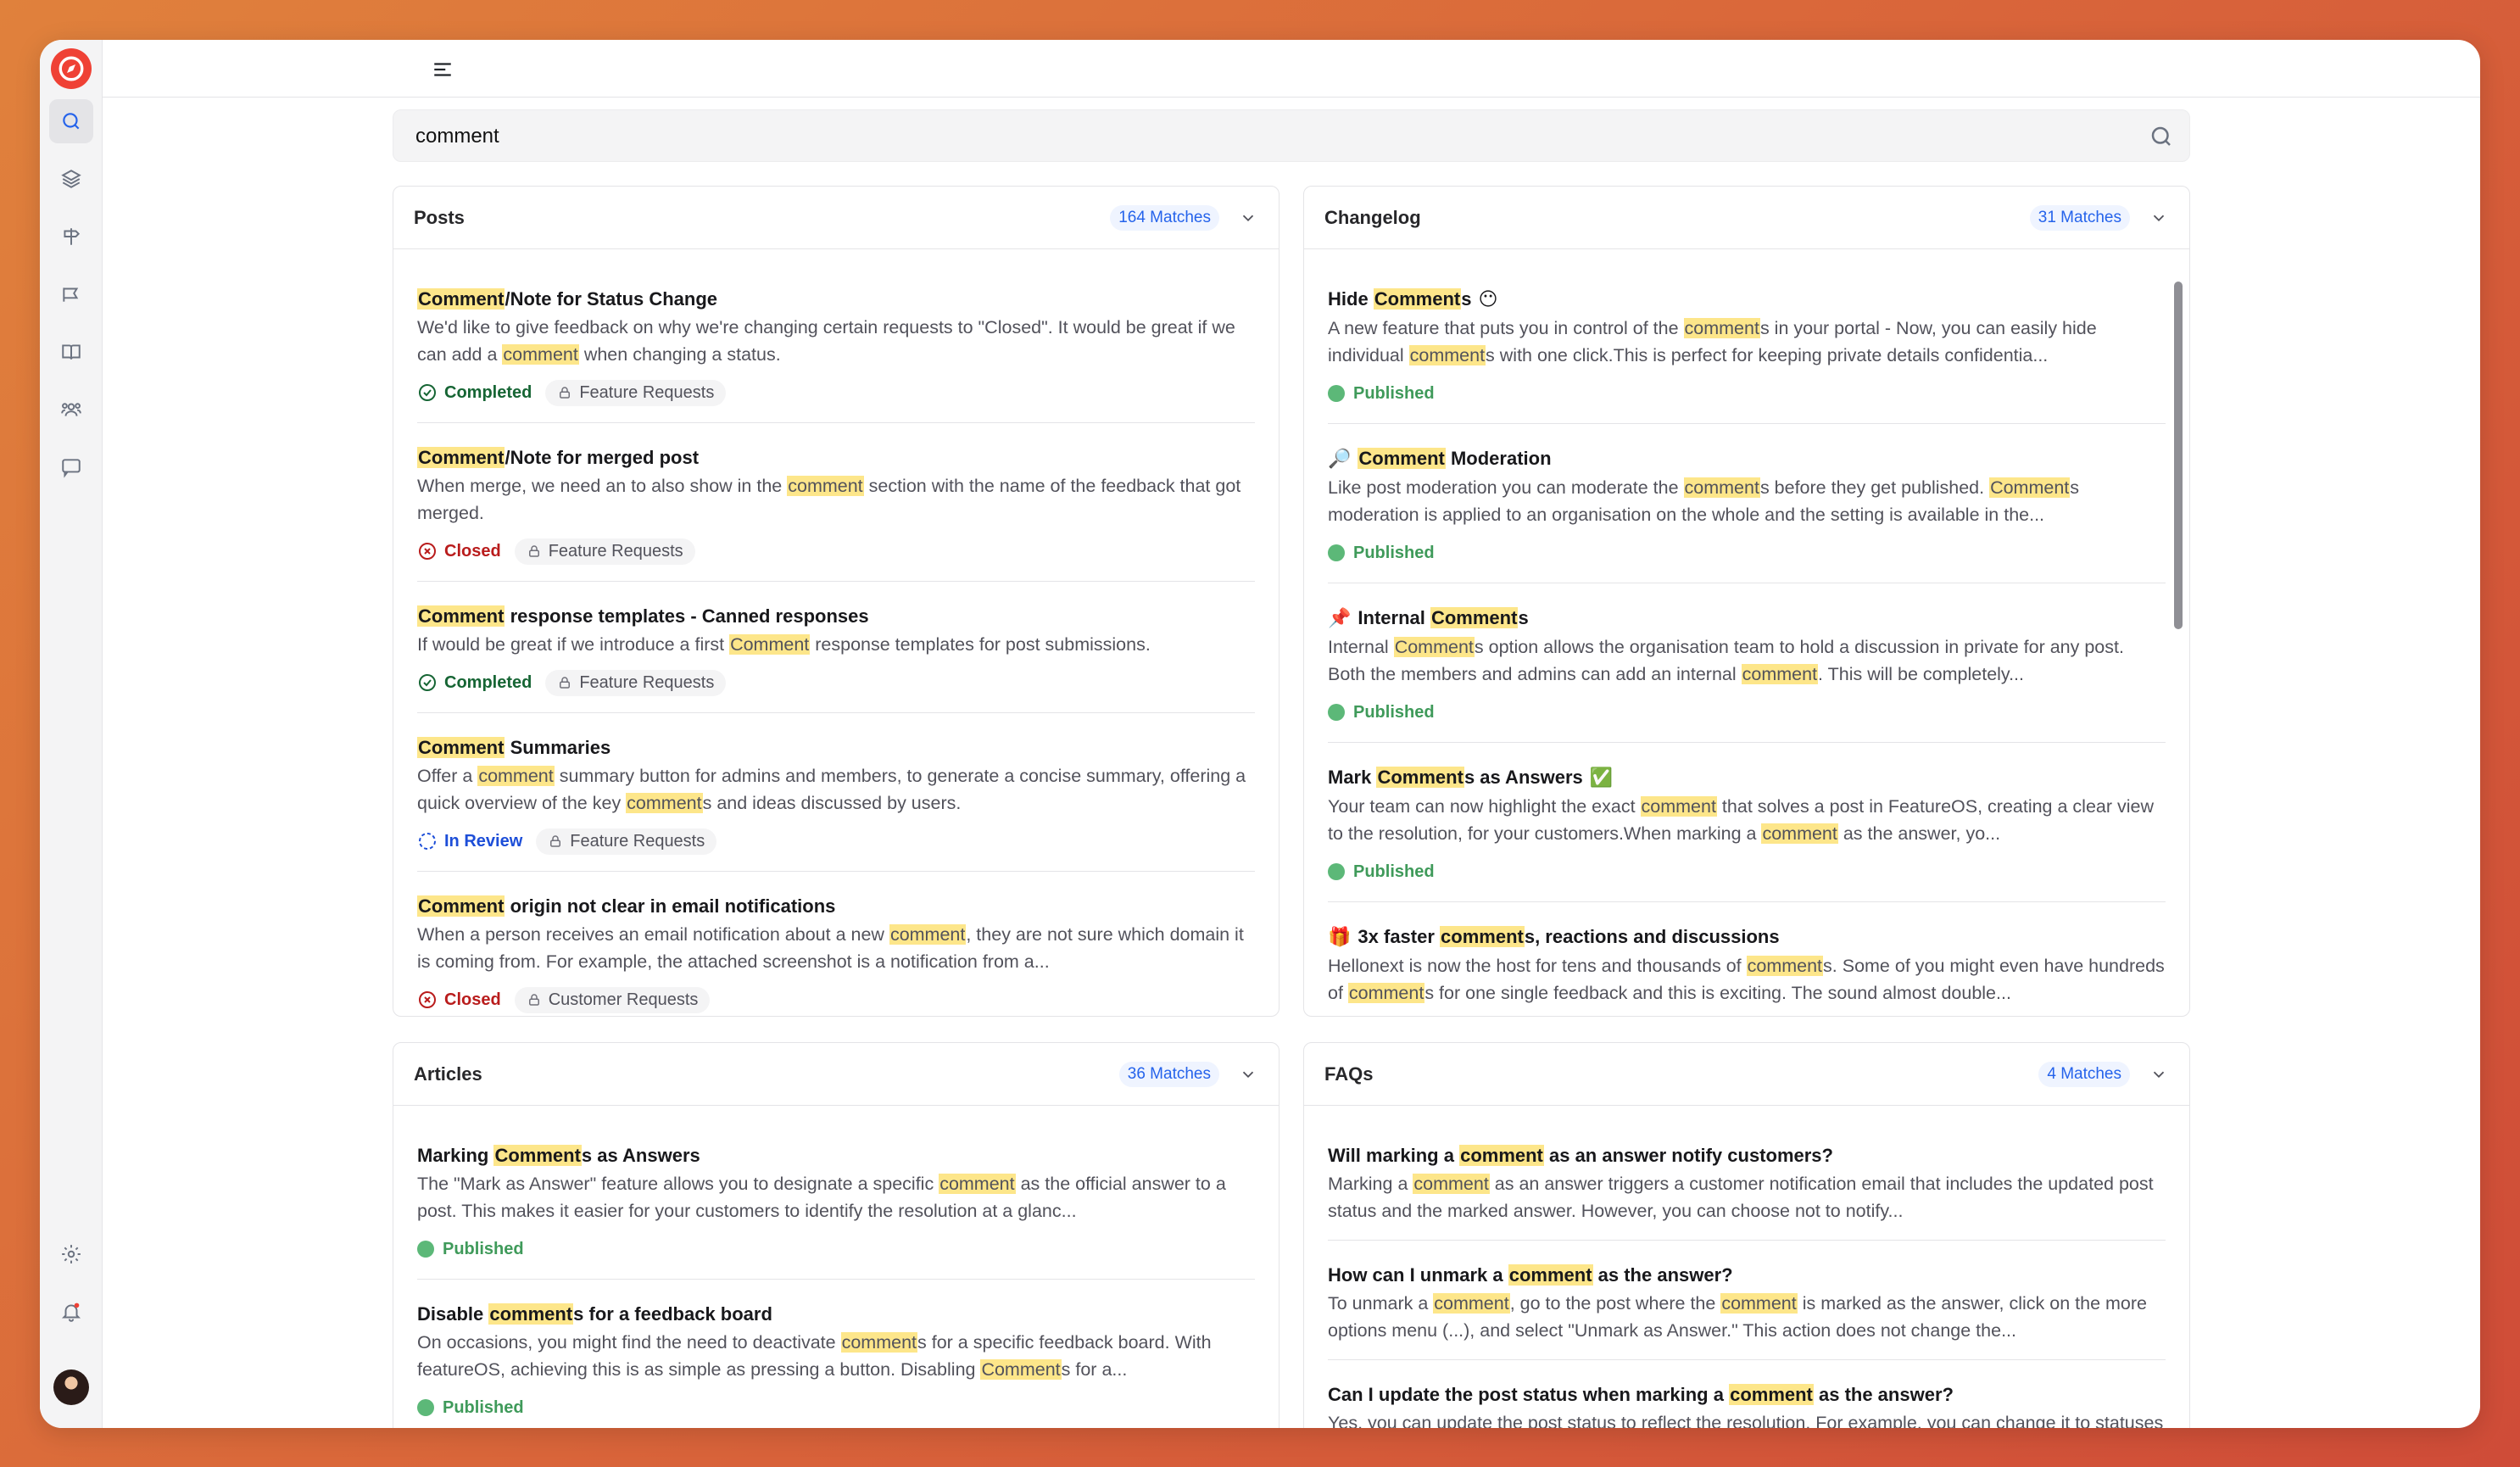  I want to click on article-title: Marking Comments as Answers, so click(836, 1156).